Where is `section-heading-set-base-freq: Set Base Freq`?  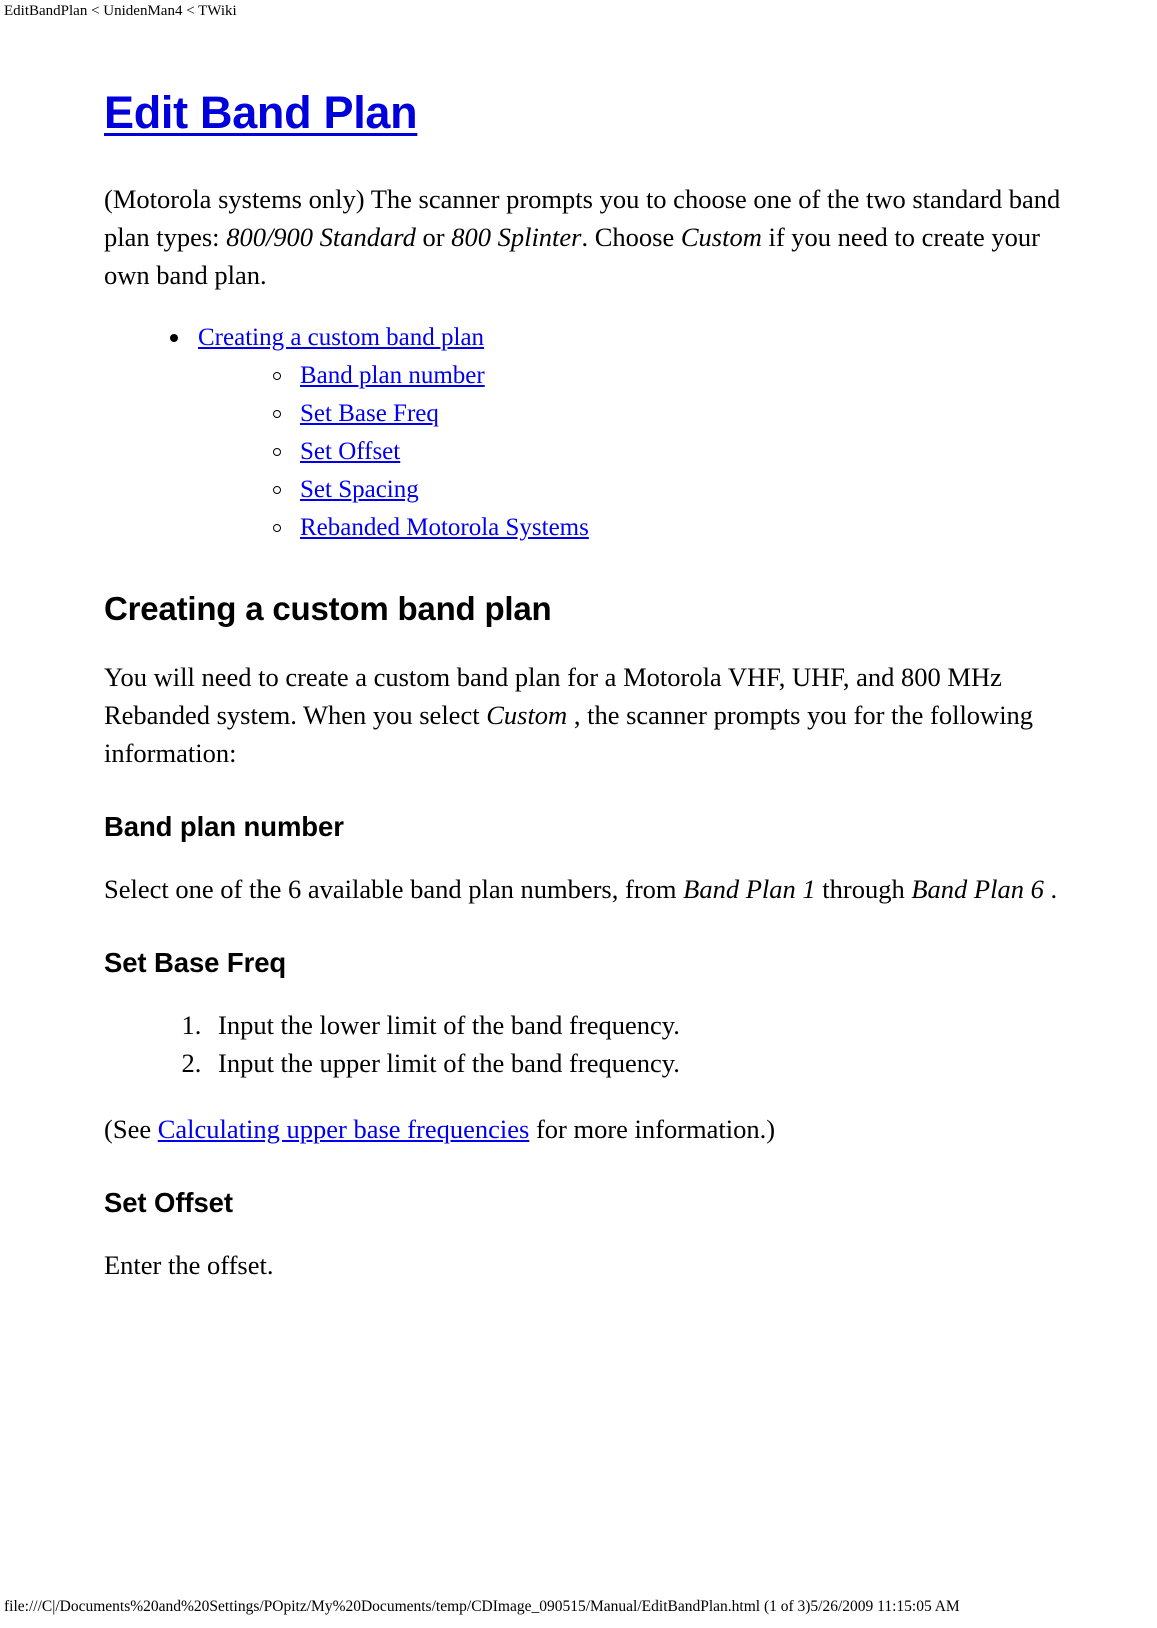 section-heading-set-base-freq: Set Base Freq is located at coordinates (195, 962).